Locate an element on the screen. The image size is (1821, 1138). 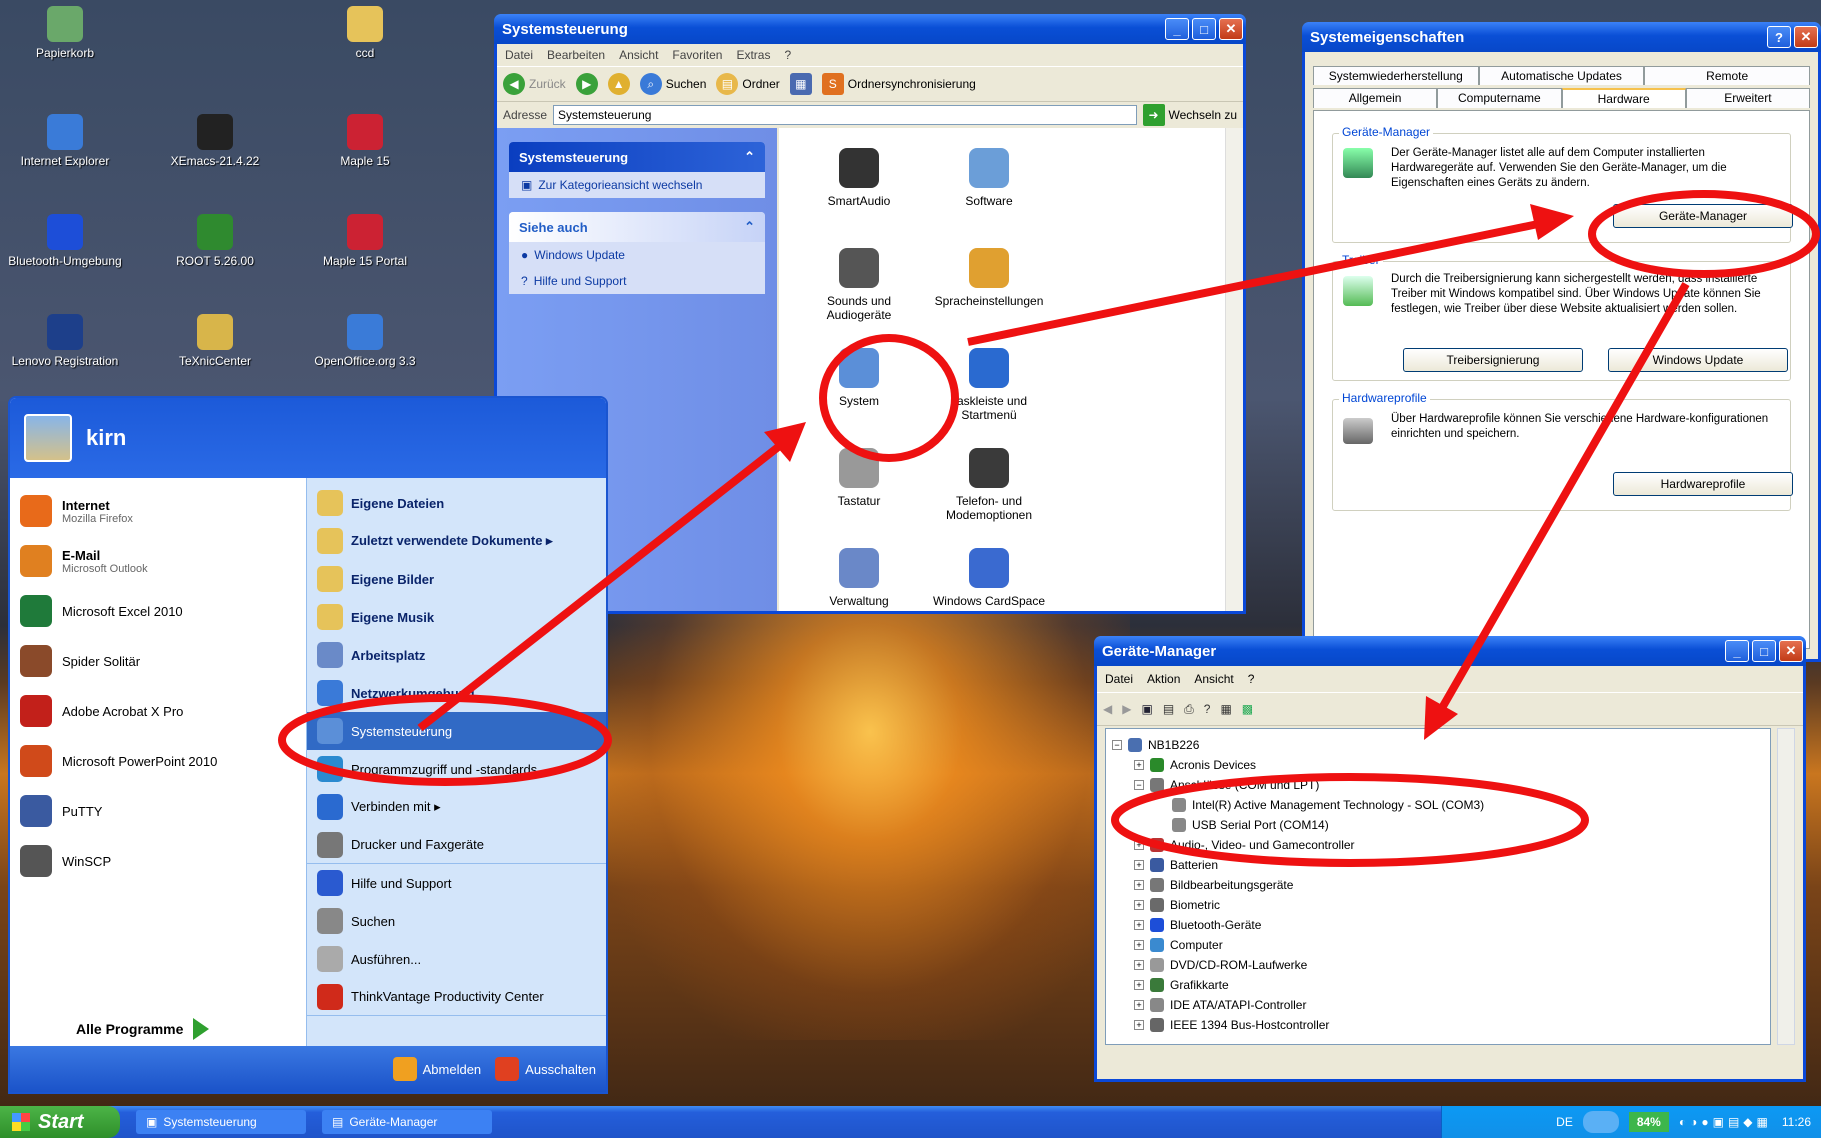
desktop-icon-5: Bluetooth-Umgebung is located at coordinates (65, 241).